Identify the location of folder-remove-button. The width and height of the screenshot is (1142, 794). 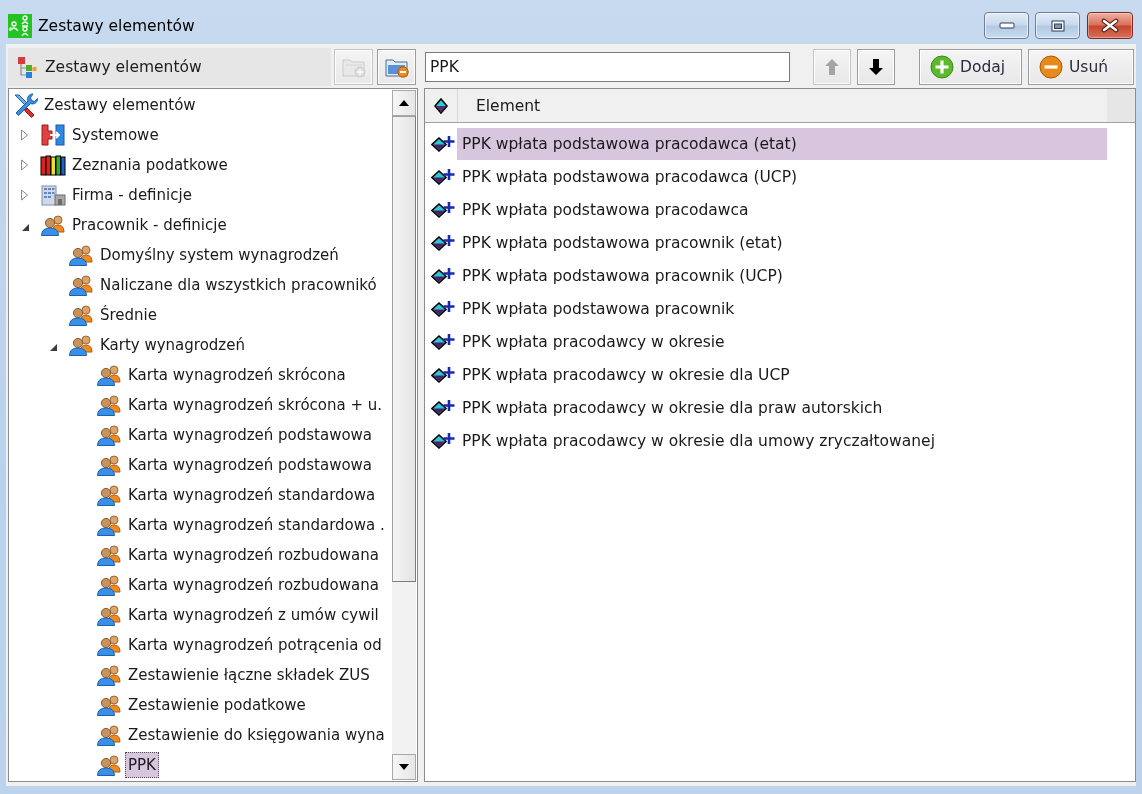
(396, 67).